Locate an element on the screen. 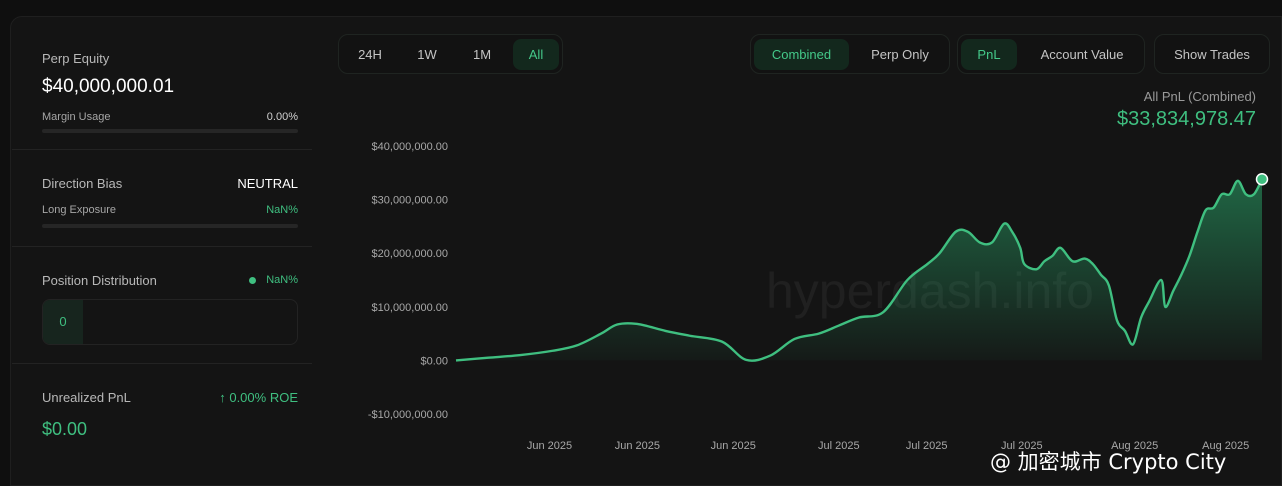 The image size is (1282, 486). range-all-button: All is located at coordinates (536, 54).